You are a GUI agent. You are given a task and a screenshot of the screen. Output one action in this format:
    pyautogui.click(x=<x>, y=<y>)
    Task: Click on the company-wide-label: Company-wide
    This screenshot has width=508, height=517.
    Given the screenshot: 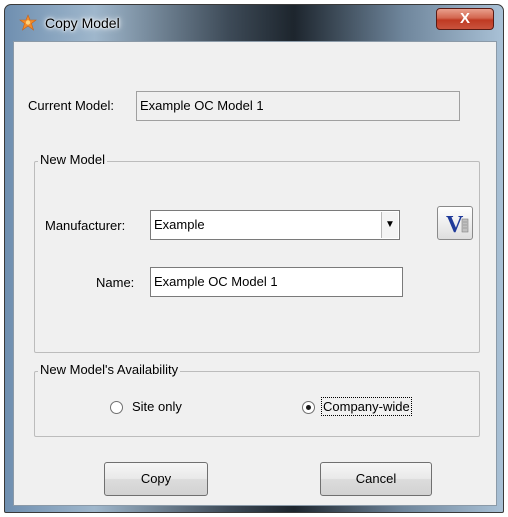 What is the action you would take?
    pyautogui.click(x=366, y=406)
    